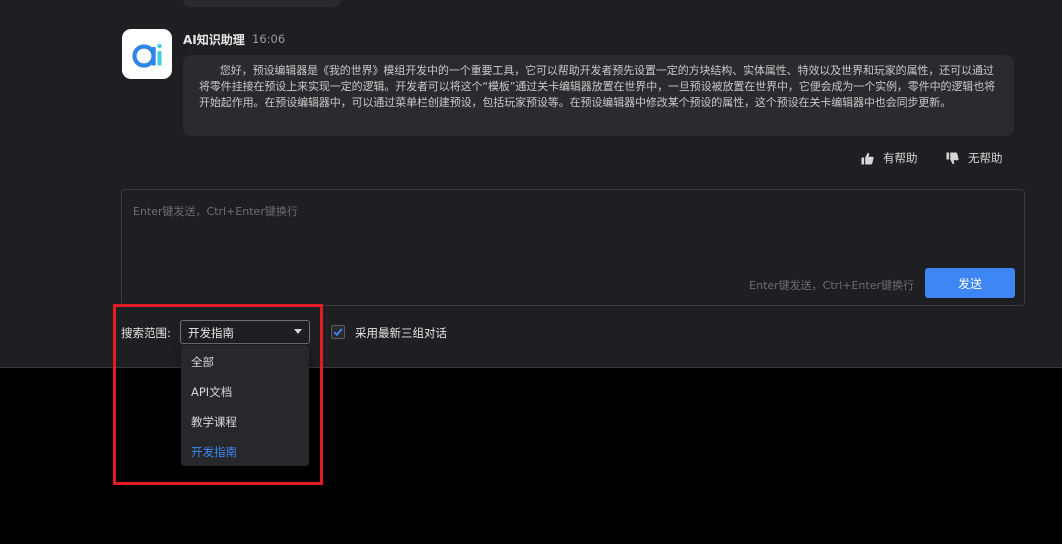  Describe the element at coordinates (900, 158) in the screenshot. I see `helpful-label: 有帮助` at that location.